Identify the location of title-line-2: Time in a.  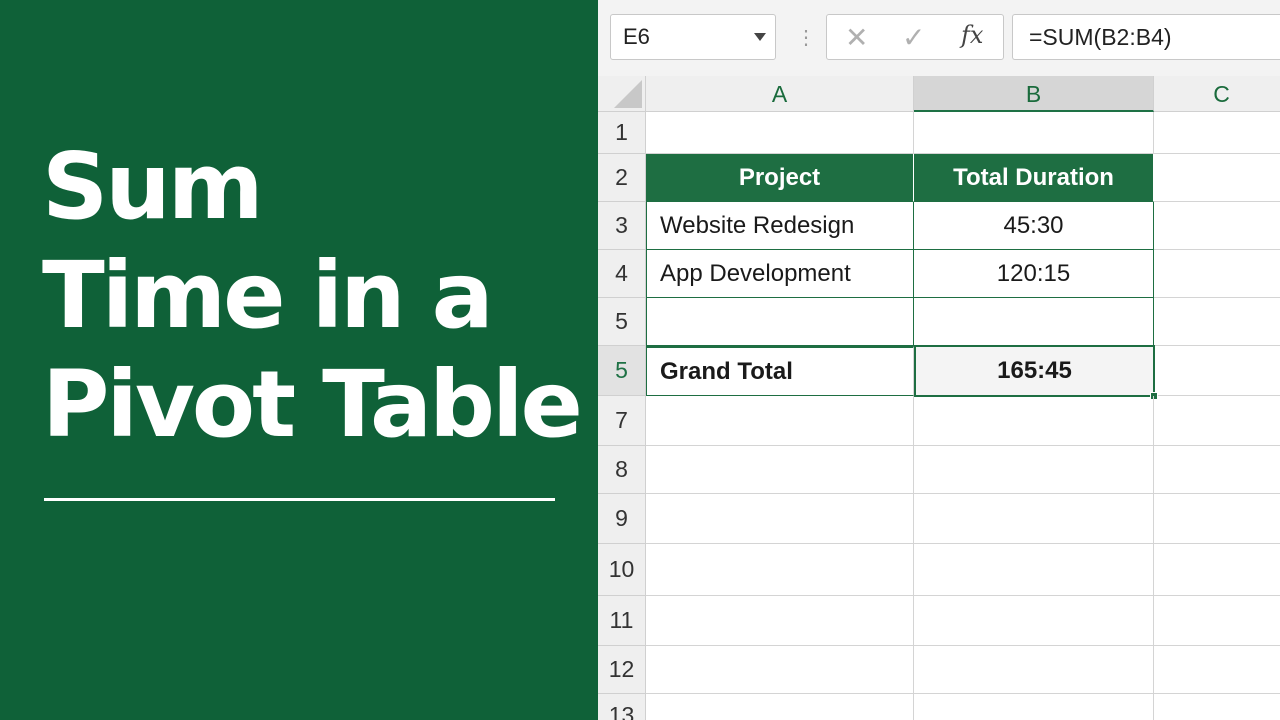
(268, 295).